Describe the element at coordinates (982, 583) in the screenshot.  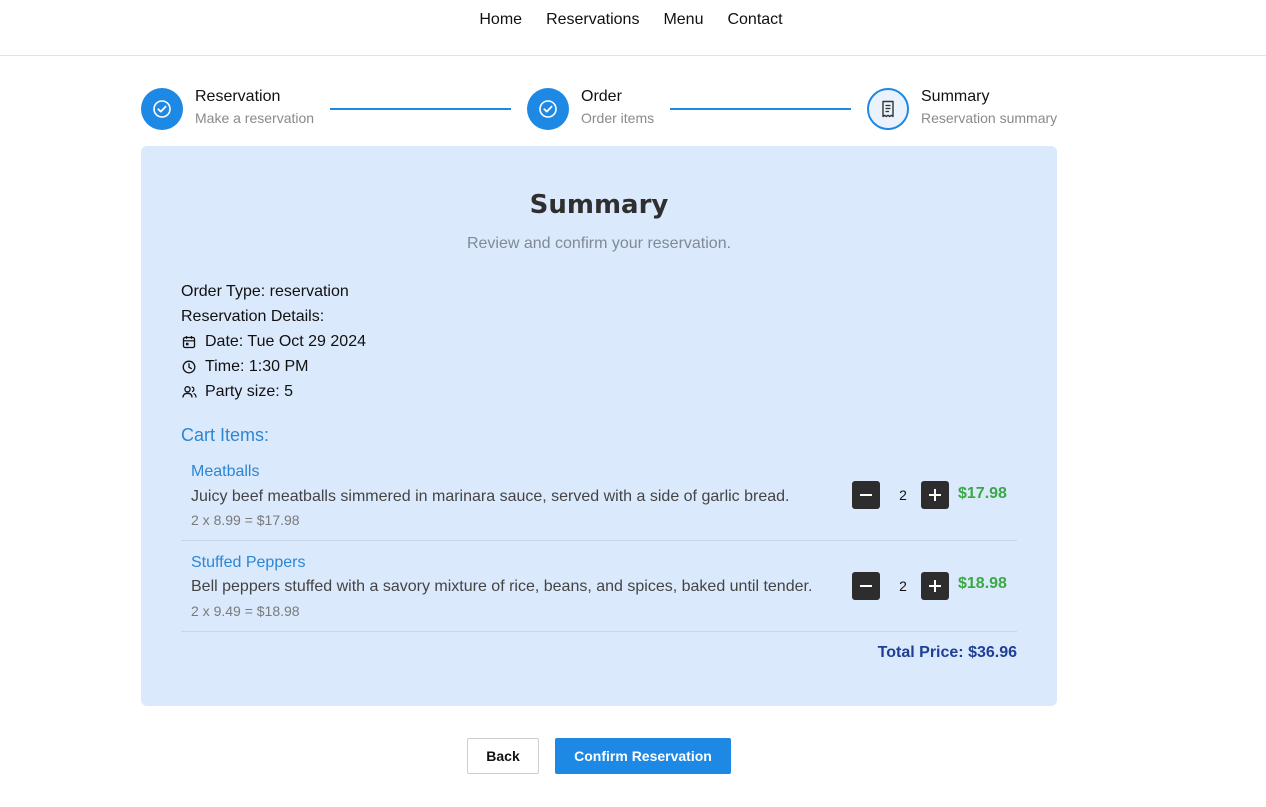
I see `cart-item-price: $18.98` at that location.